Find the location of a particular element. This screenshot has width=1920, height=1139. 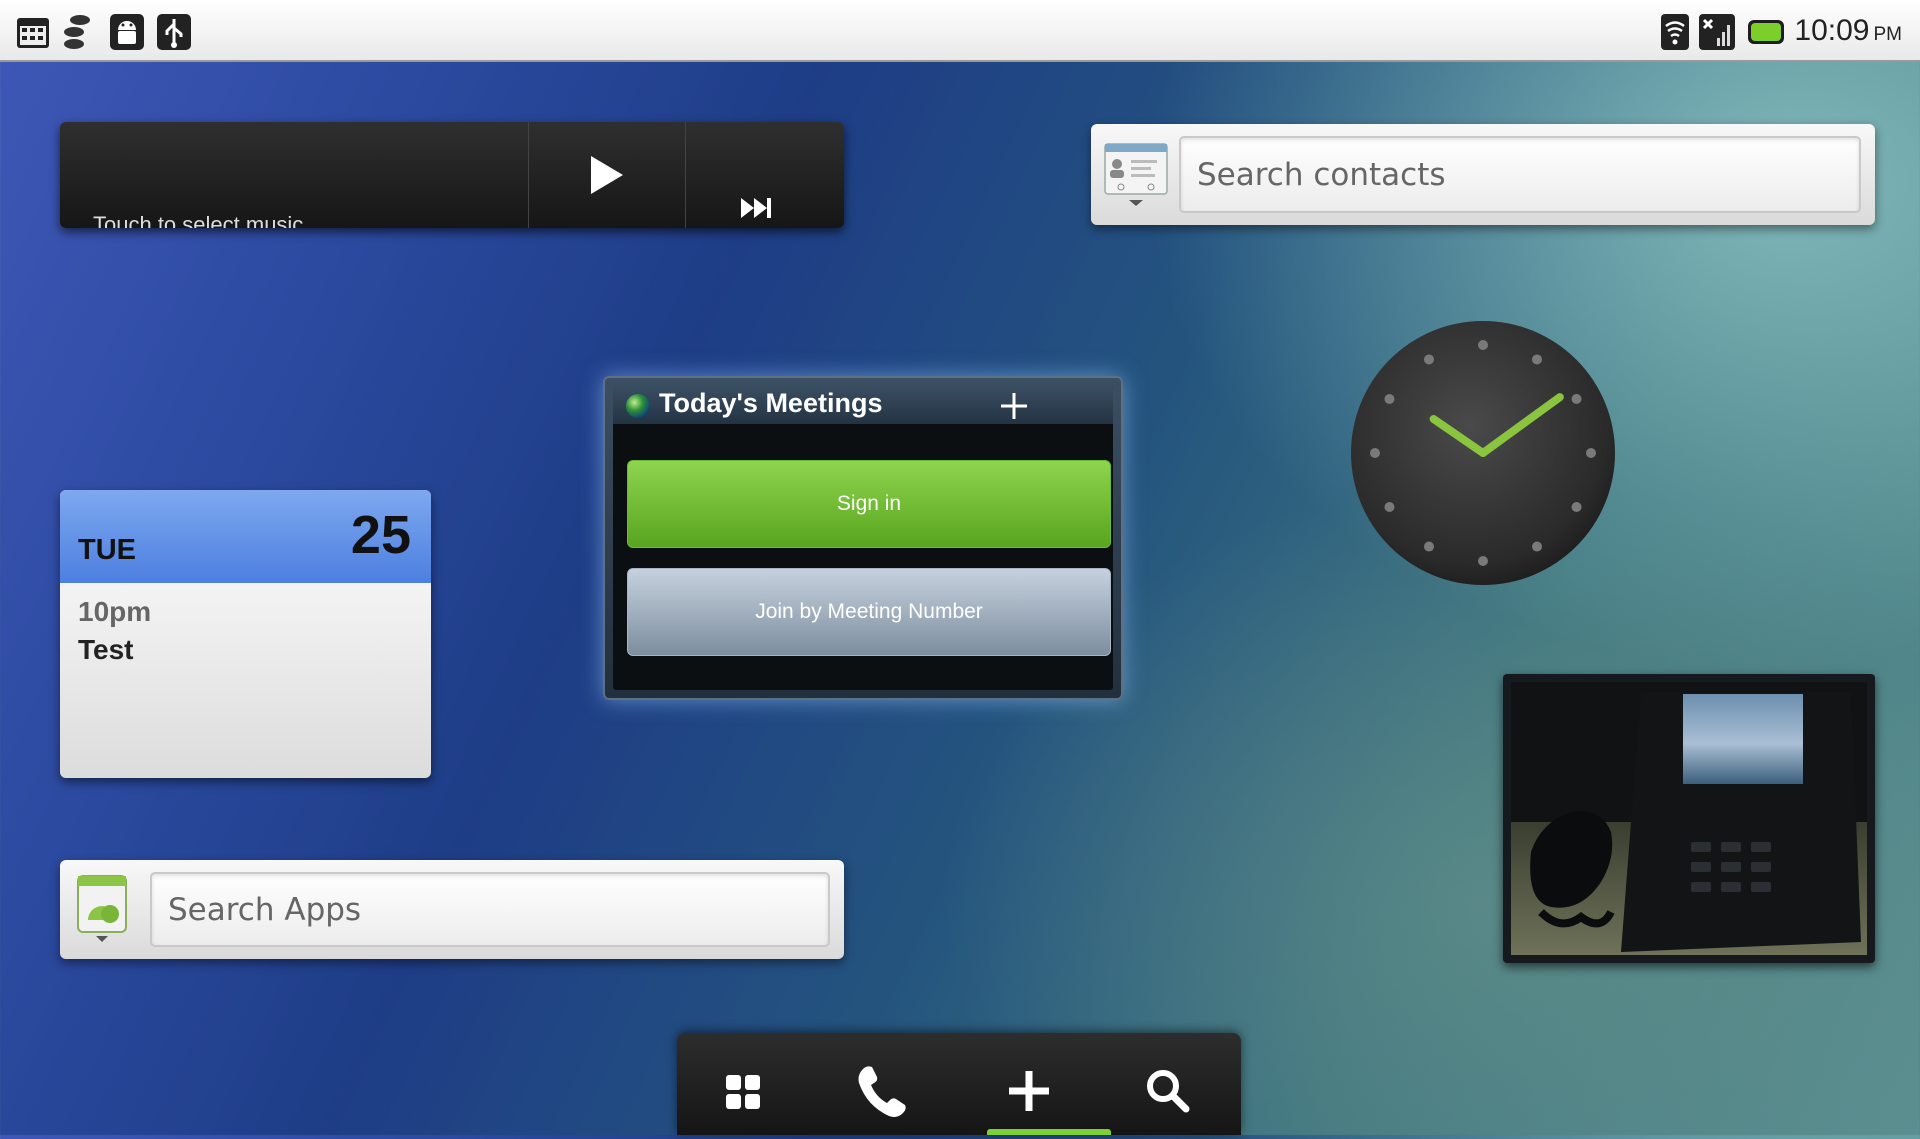

join-meeting-button: Join by Meeting Number is located at coordinates (869, 612).